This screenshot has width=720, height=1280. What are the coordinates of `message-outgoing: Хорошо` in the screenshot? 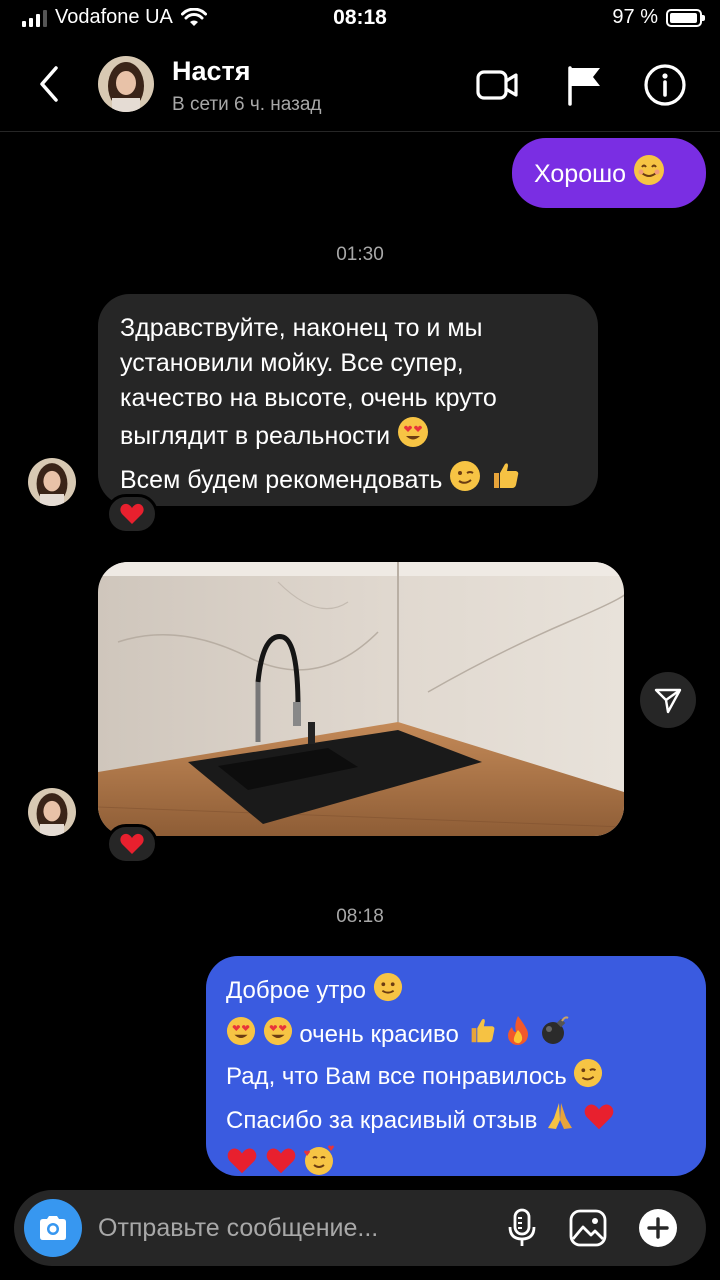 It's located at (609, 173).